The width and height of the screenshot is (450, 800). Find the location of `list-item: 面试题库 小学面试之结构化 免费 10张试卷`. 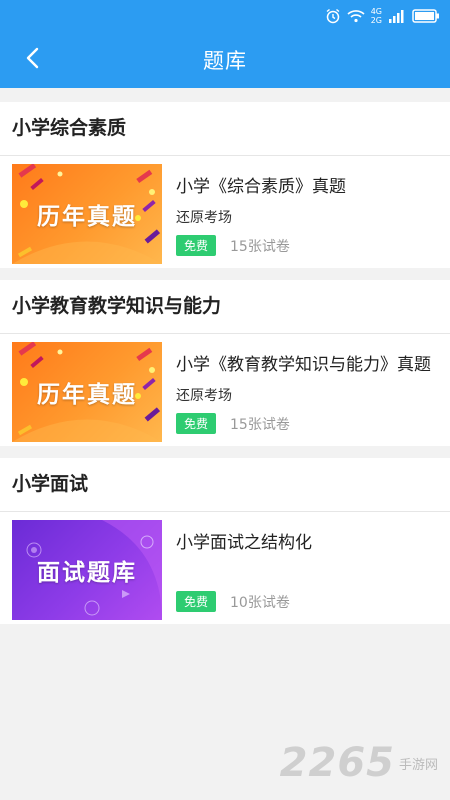

list-item: 面试题库 小学面试之结构化 免费 10张试卷 is located at coordinates (225, 568).